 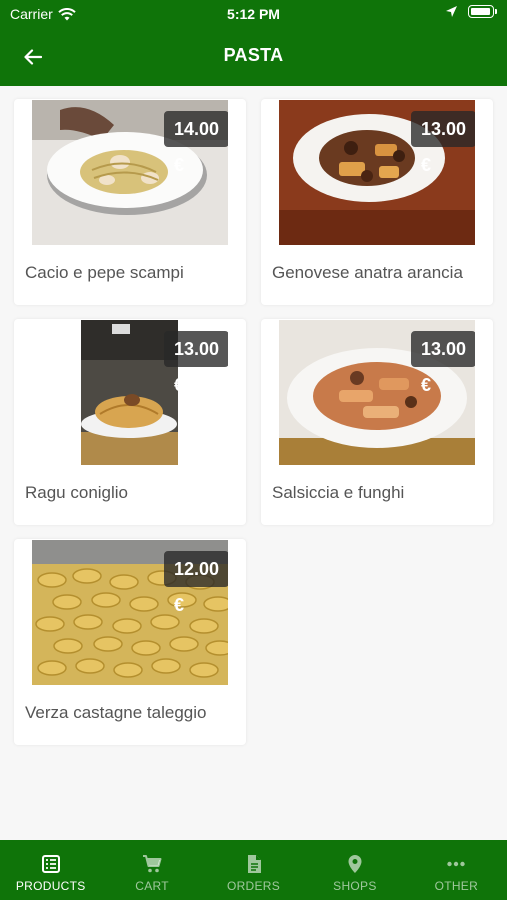 What do you see at coordinates (355, 864) in the screenshot?
I see `location-pin-icon` at bounding box center [355, 864].